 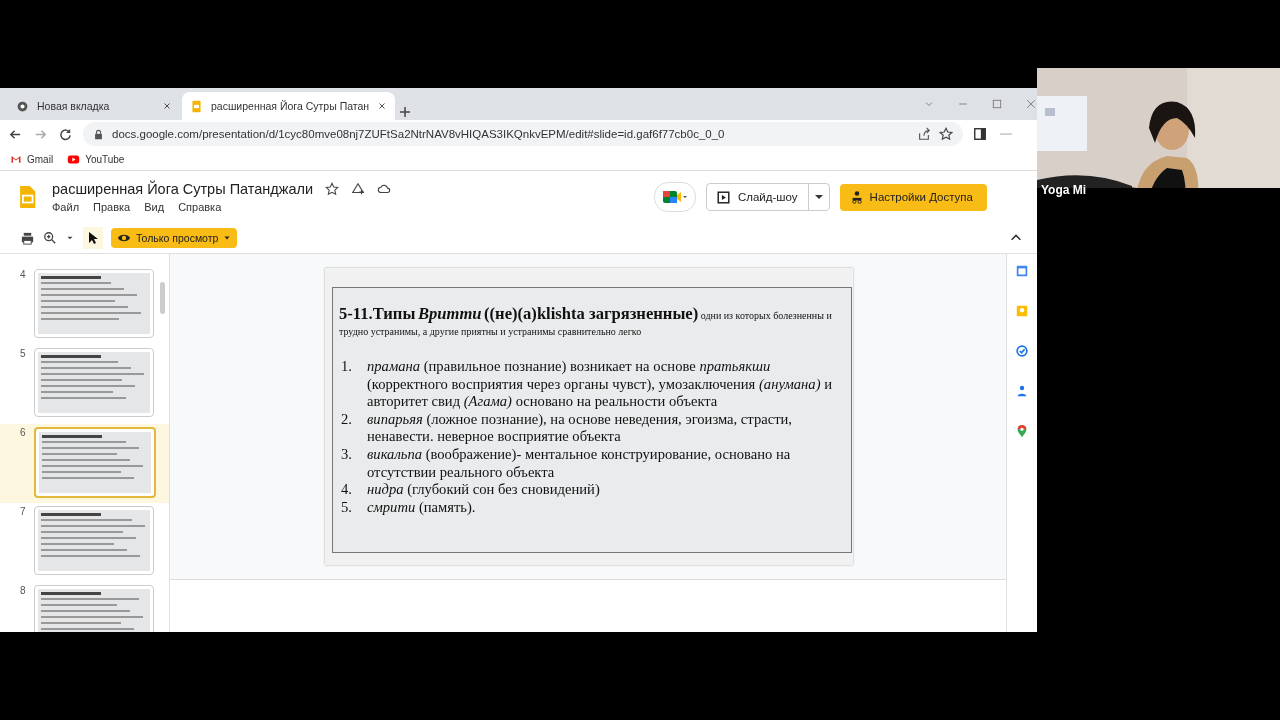 What do you see at coordinates (32, 159) in the screenshot?
I see `bookmark: Gmail` at bounding box center [32, 159].